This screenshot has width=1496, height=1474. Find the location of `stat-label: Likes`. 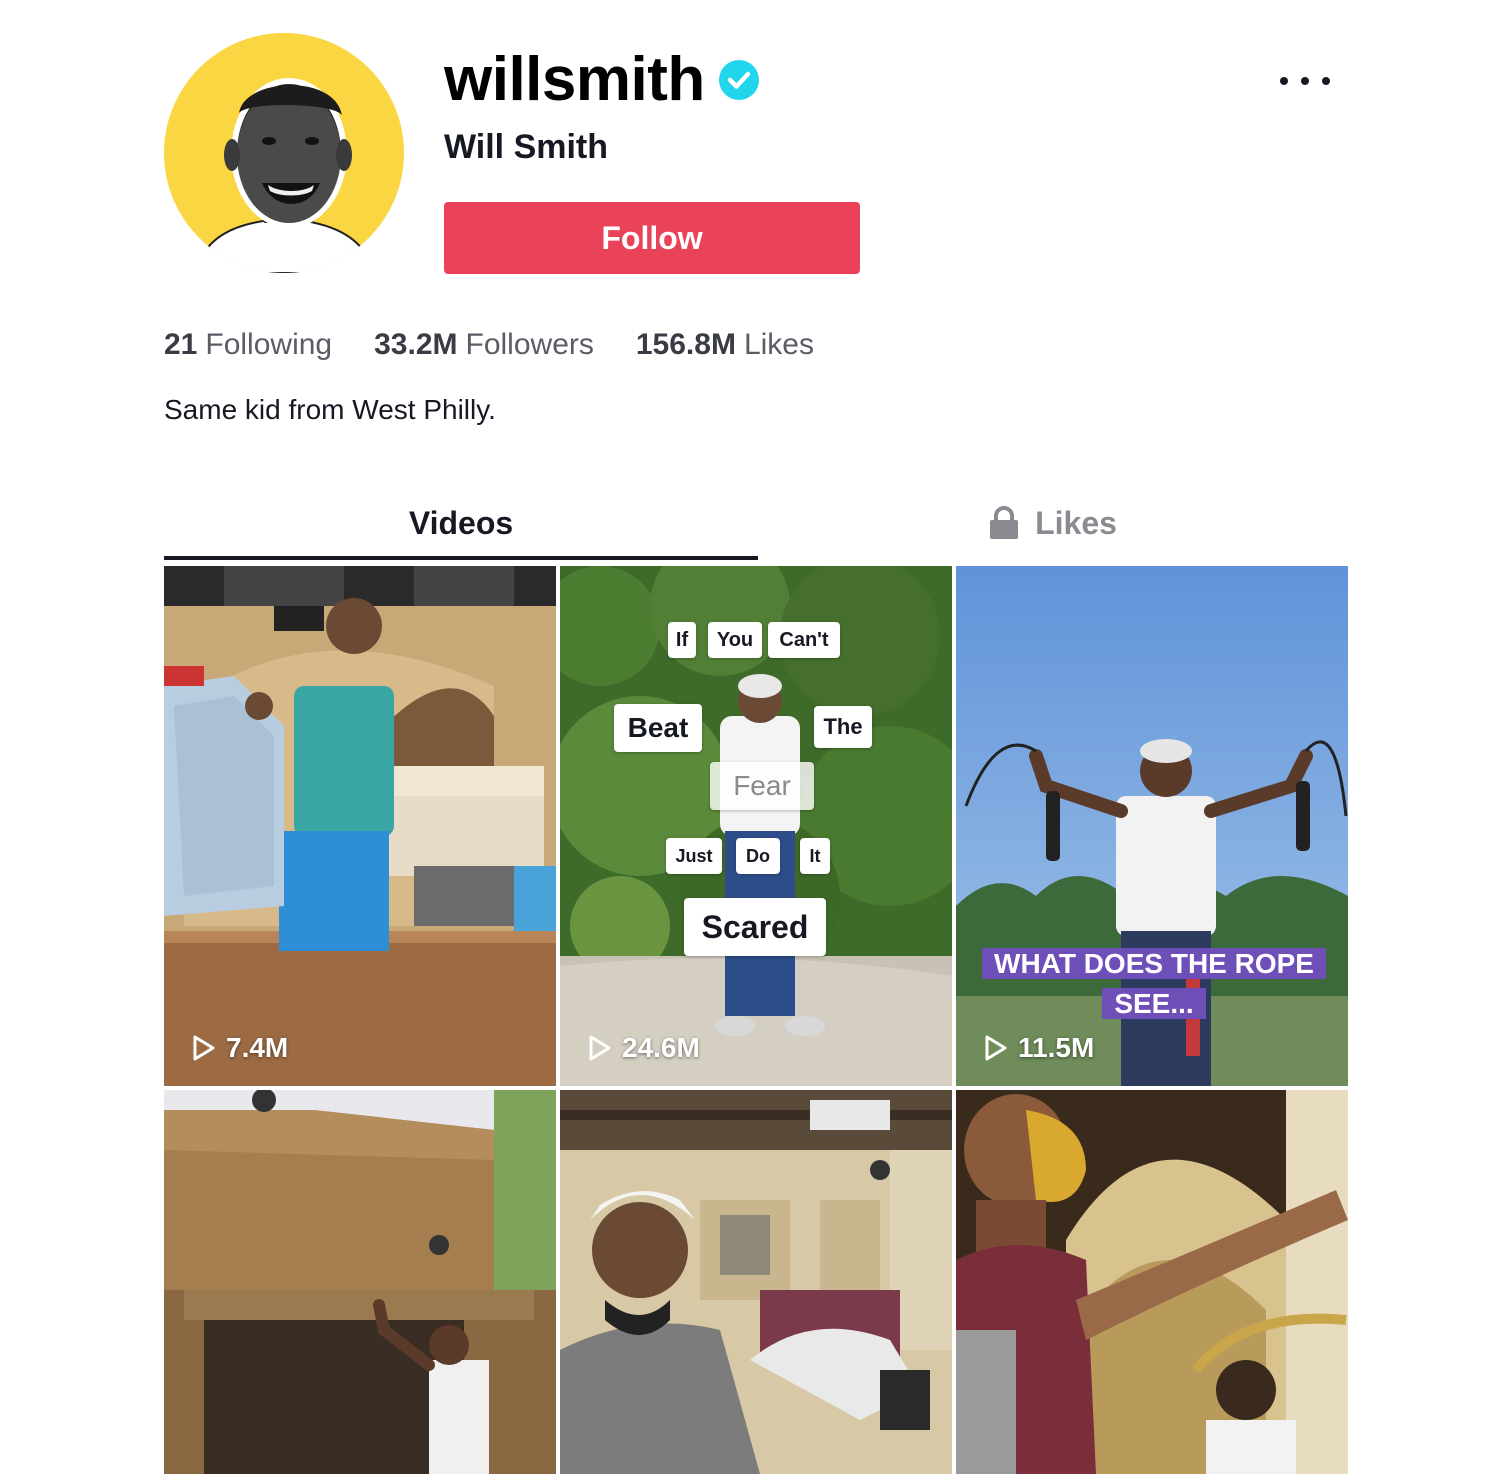

stat-label: Likes is located at coordinates (778, 344).